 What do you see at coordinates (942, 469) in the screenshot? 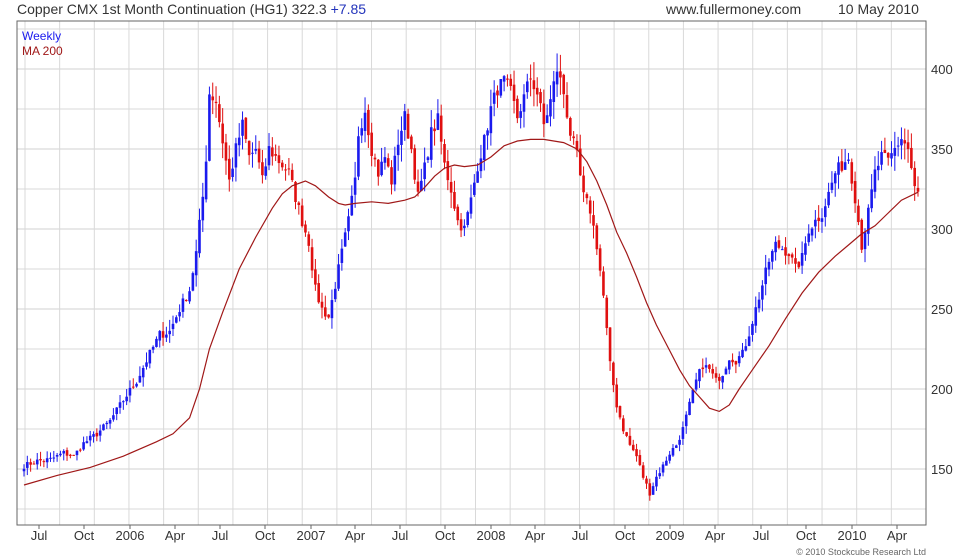
I see `y-tick-label: 150` at bounding box center [942, 469].